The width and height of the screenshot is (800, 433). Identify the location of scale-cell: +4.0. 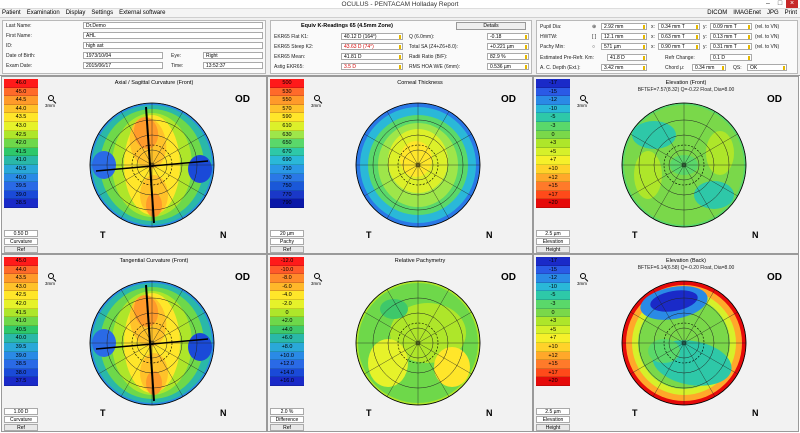
(287, 330).